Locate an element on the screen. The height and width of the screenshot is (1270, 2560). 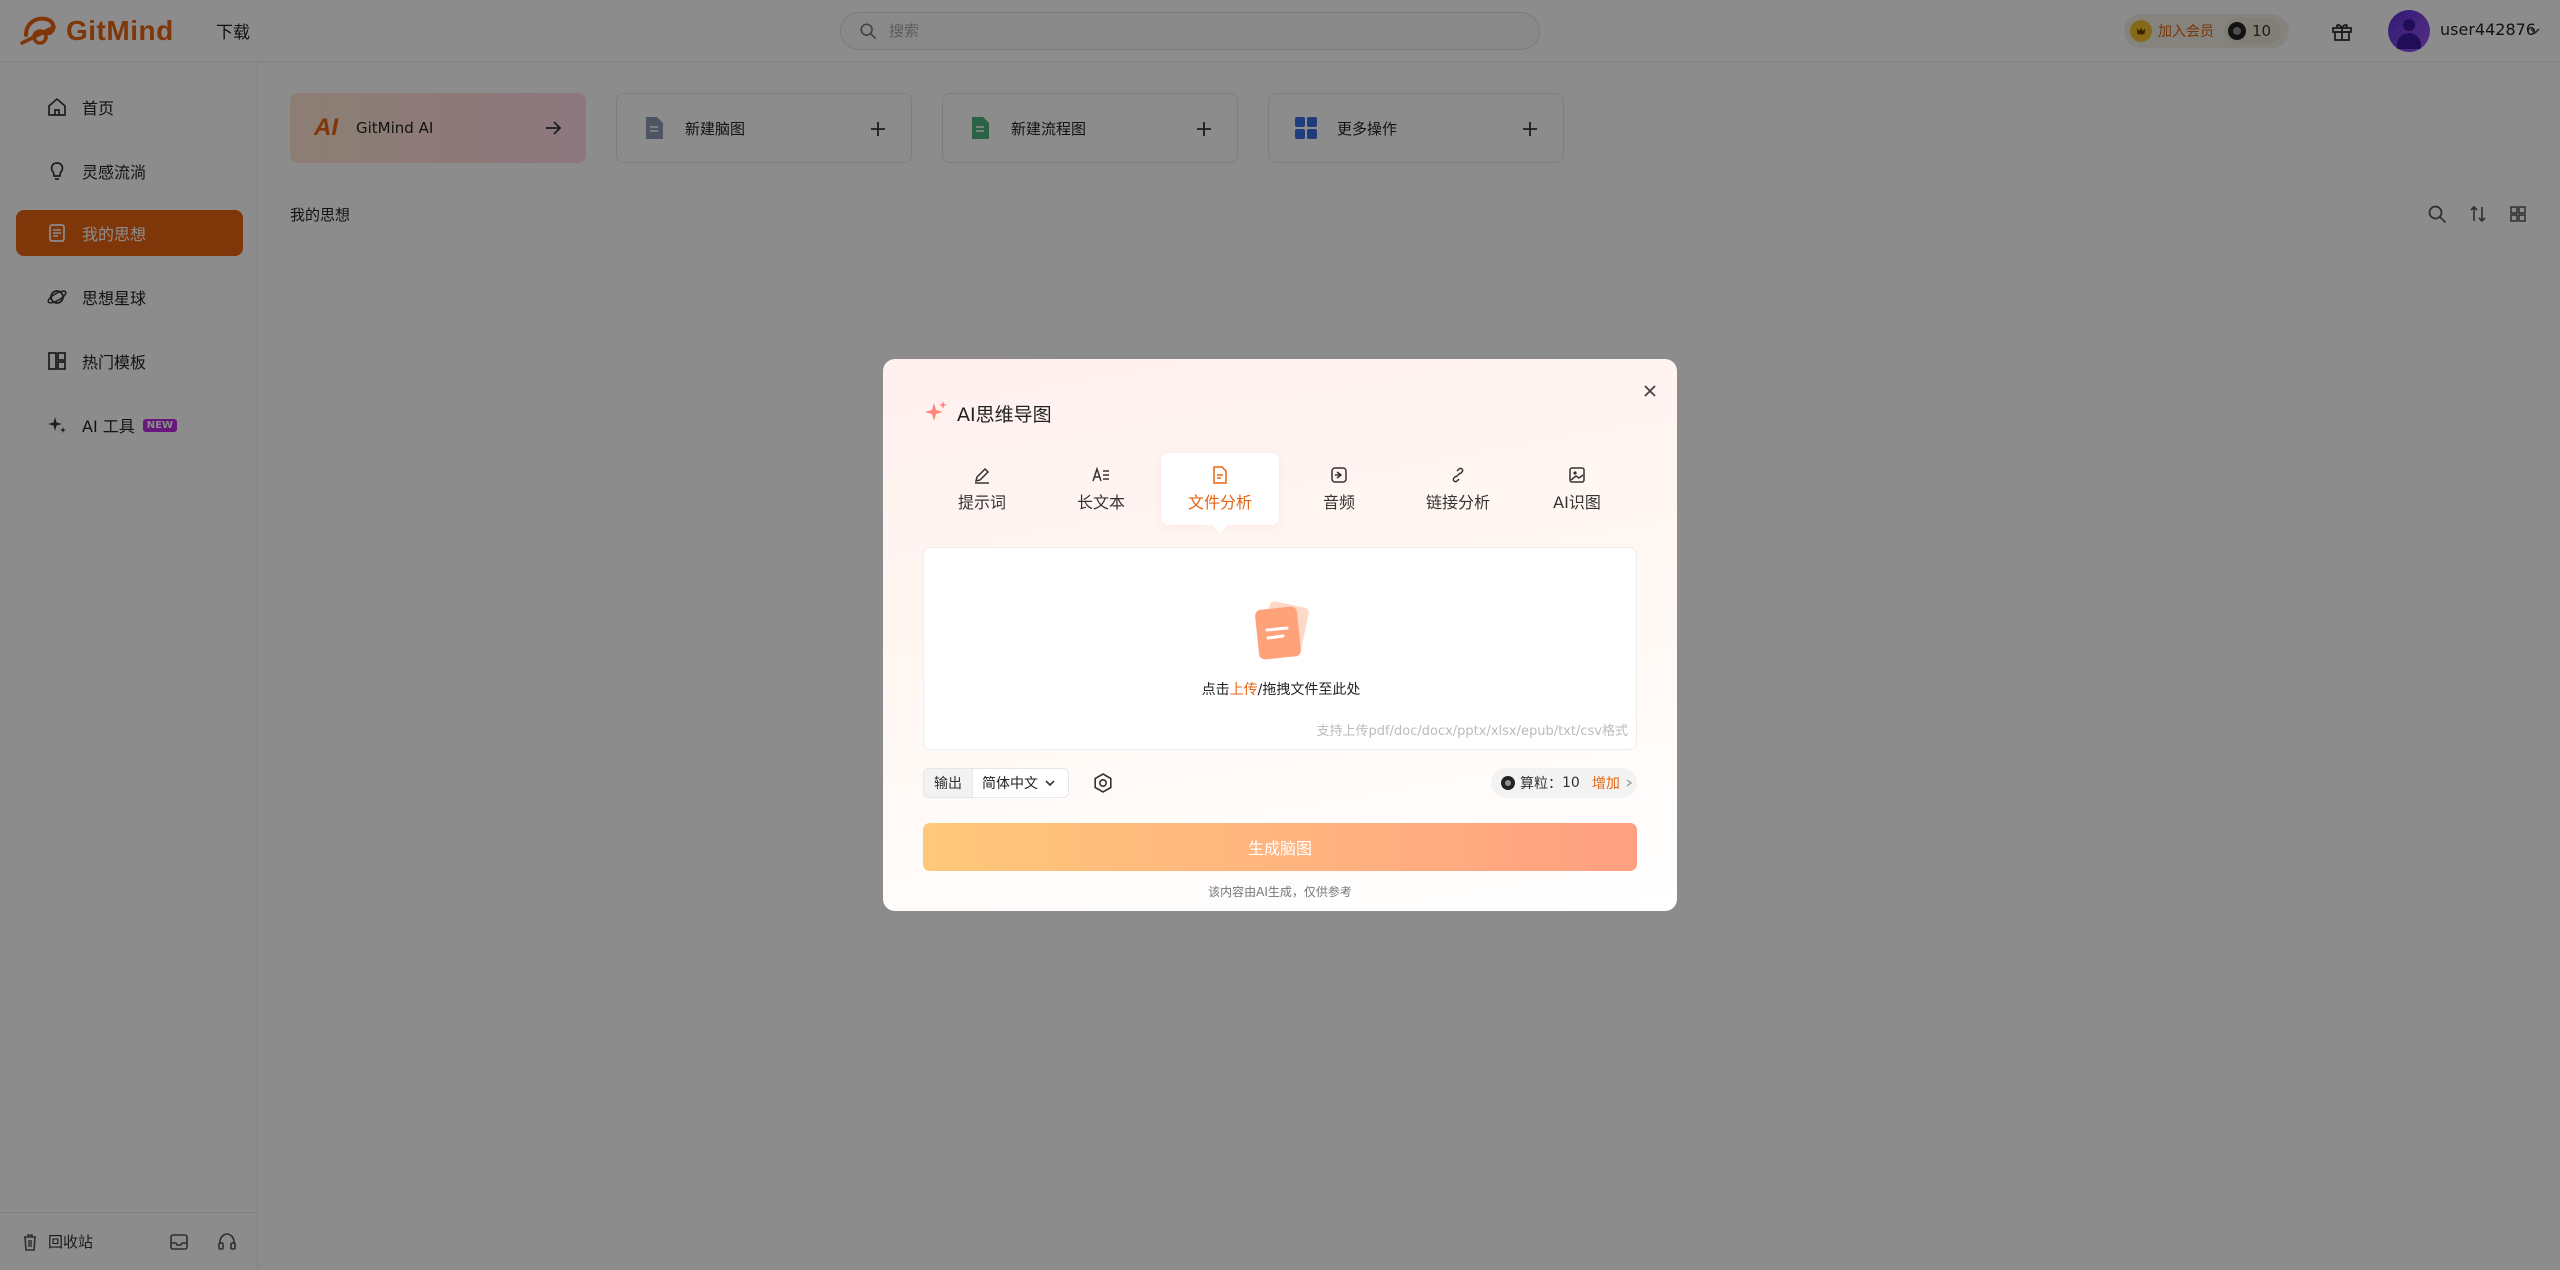
text-icon is located at coordinates (1100, 474).